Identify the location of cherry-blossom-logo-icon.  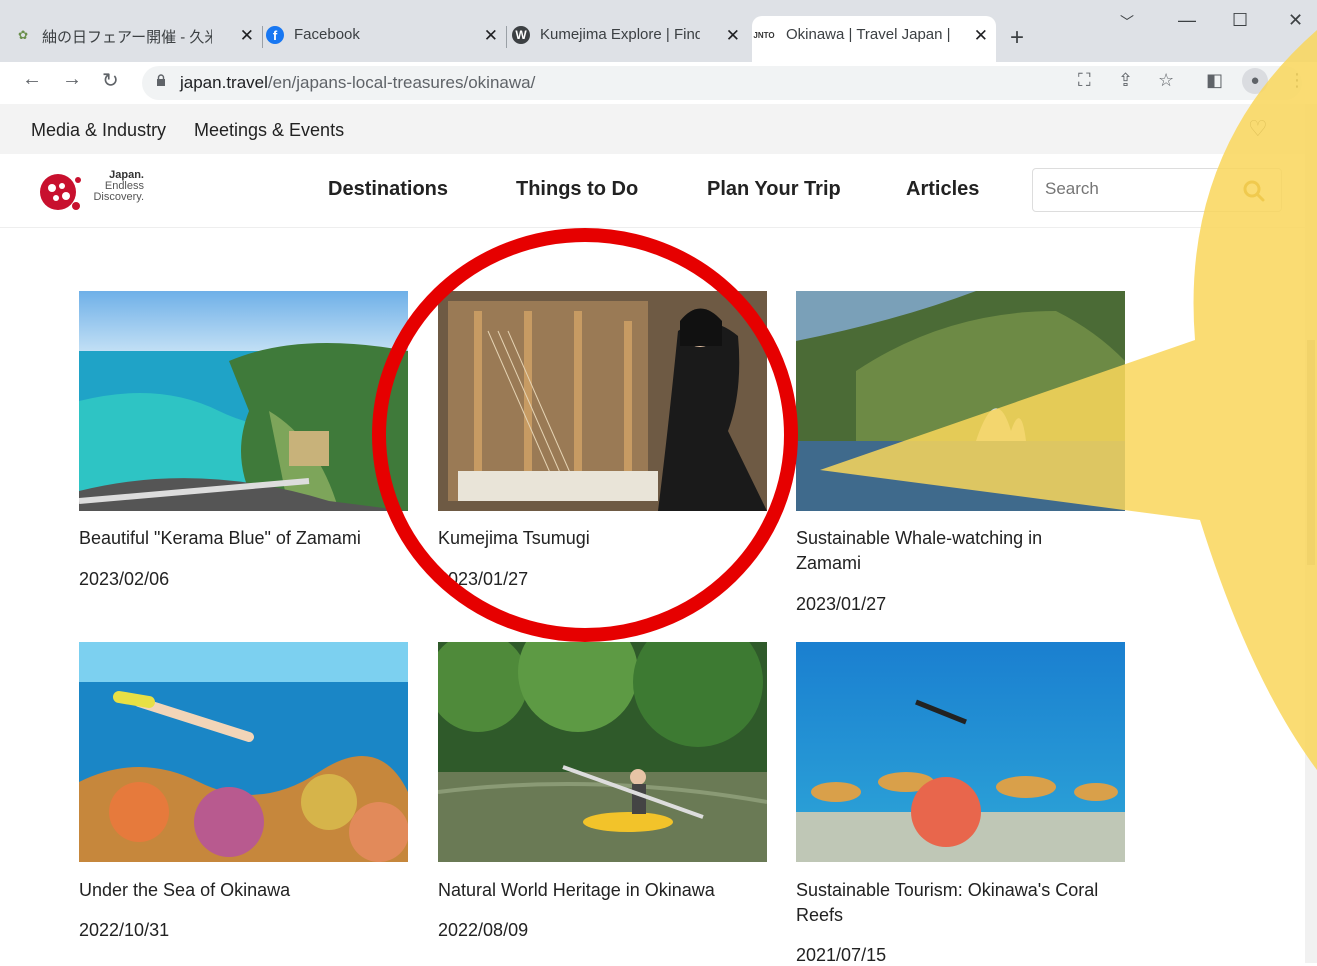
(60, 192).